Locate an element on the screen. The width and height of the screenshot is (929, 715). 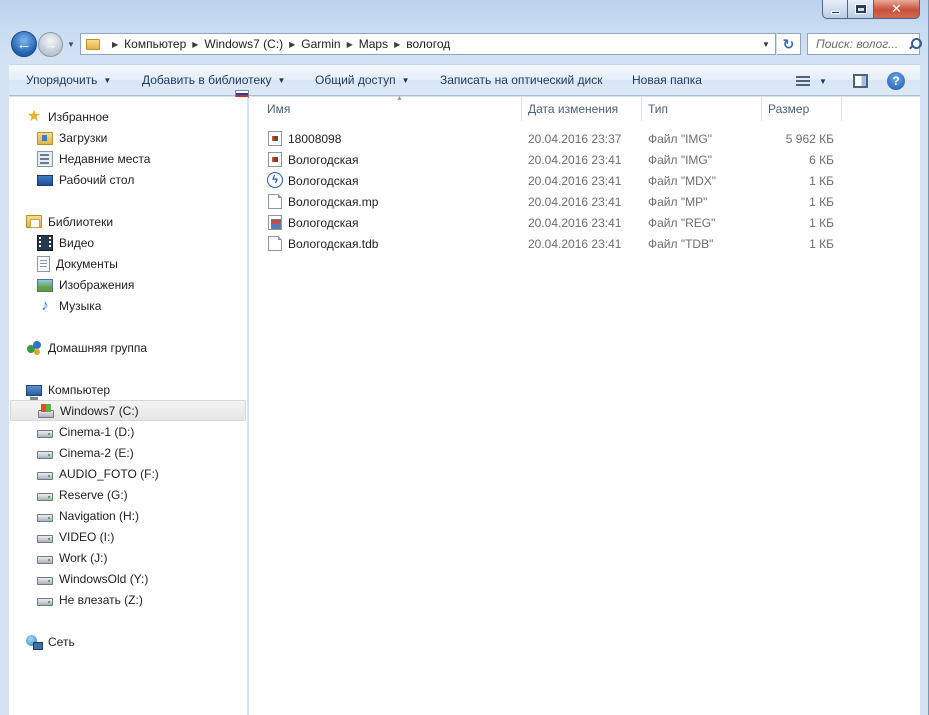
column-header-label: Тип is located at coordinates (658, 109).